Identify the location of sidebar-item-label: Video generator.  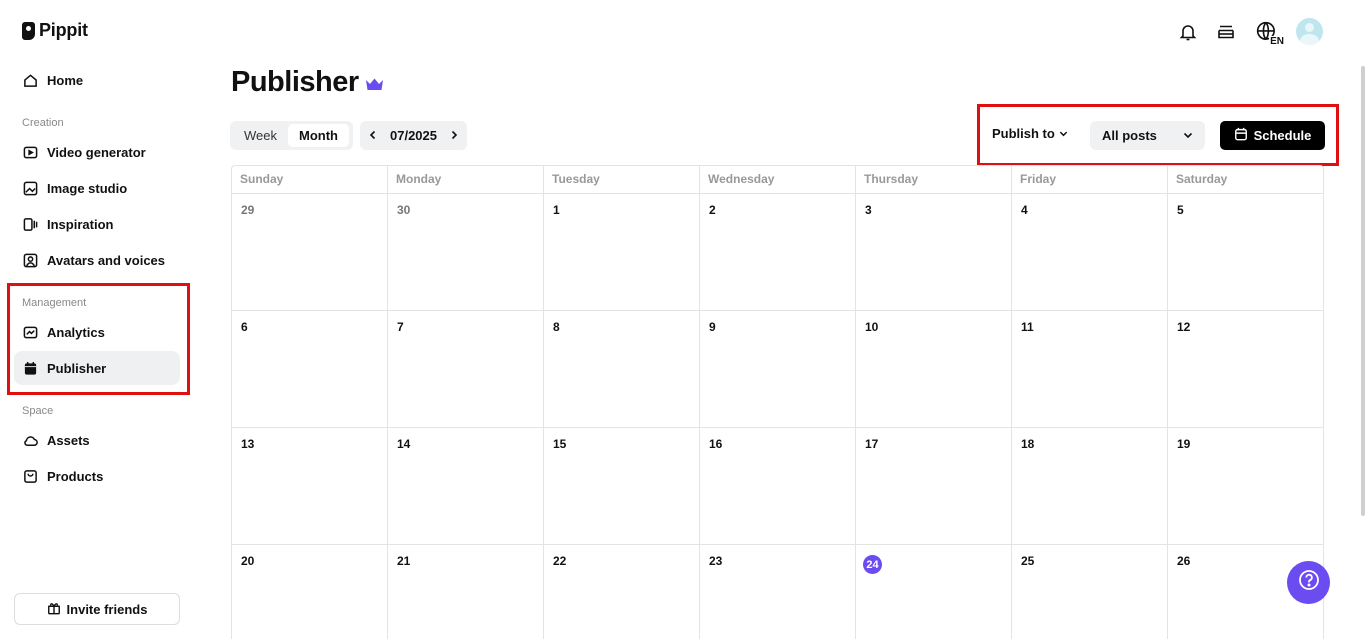
(96, 152).